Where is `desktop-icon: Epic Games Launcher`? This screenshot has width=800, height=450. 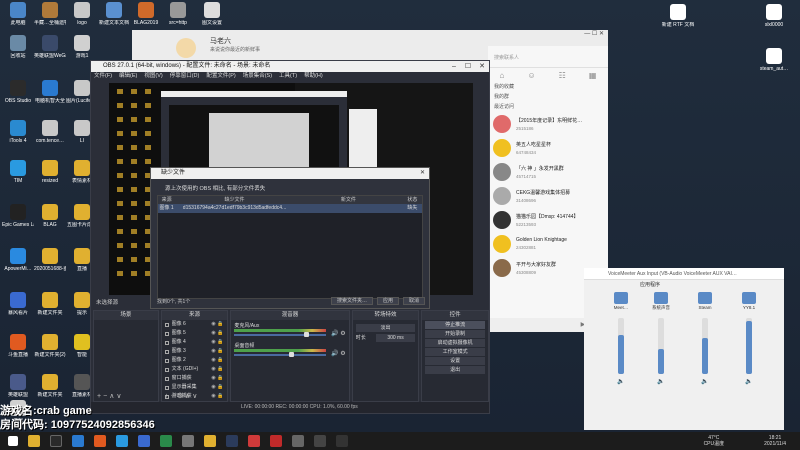 desktop-icon: Epic Games Launcher is located at coordinates (18, 216).